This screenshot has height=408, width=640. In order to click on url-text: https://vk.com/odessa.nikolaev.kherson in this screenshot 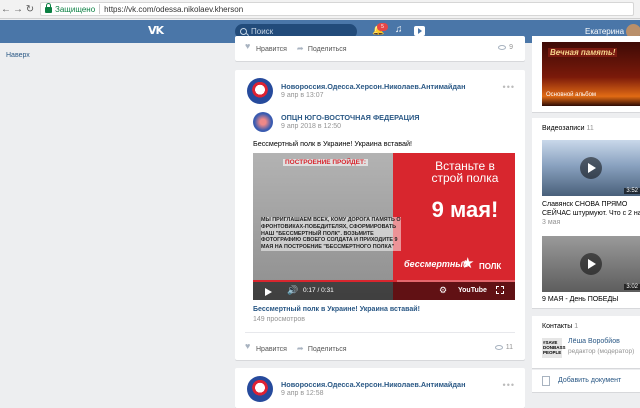, I will do `click(173, 9)`.